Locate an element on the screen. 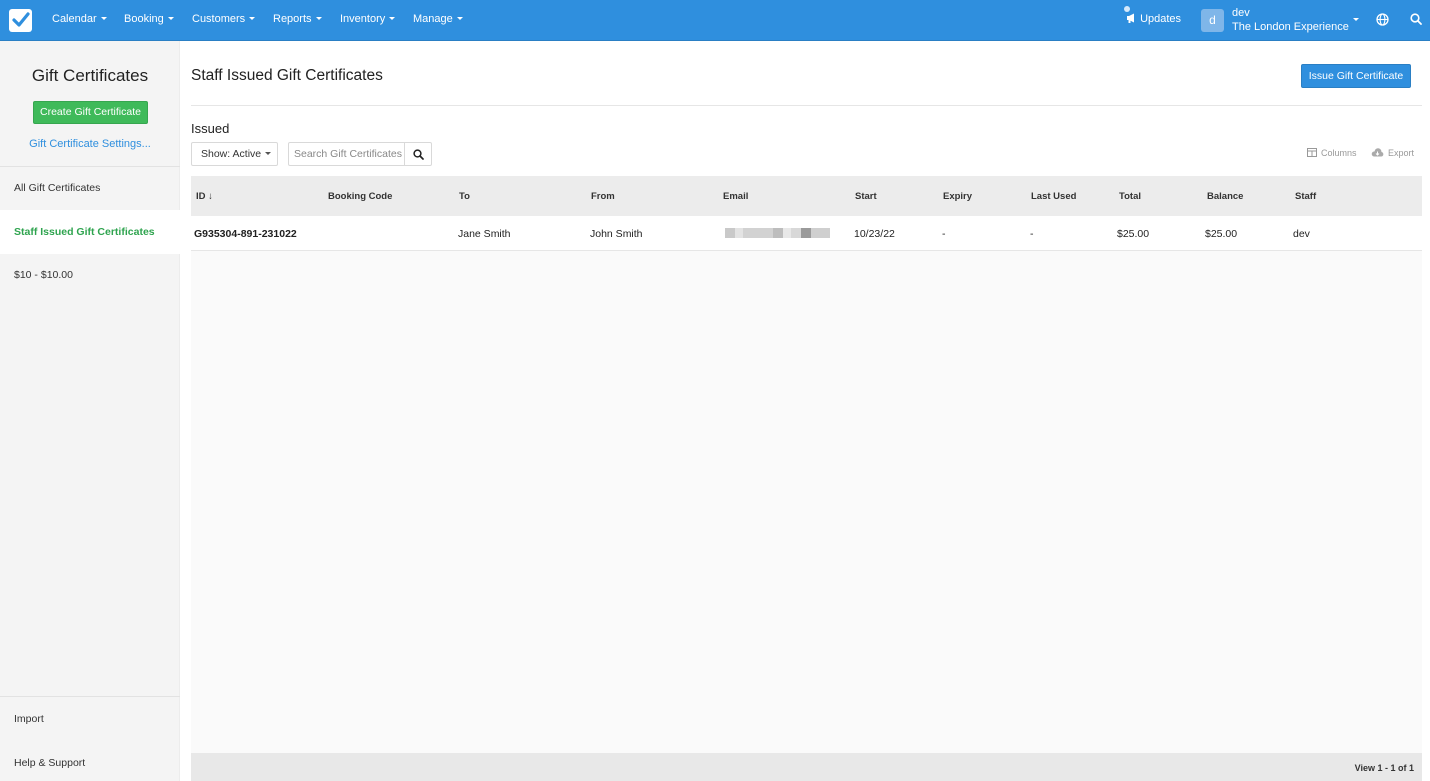 This screenshot has width=1430, height=781. globe-icon is located at coordinates (1382, 19).